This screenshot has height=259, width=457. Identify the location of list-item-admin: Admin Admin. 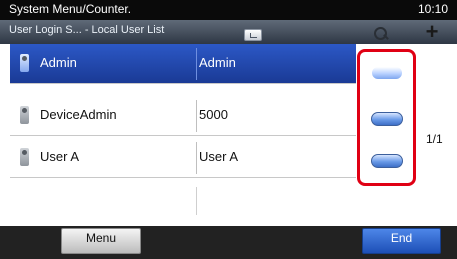
(183, 64).